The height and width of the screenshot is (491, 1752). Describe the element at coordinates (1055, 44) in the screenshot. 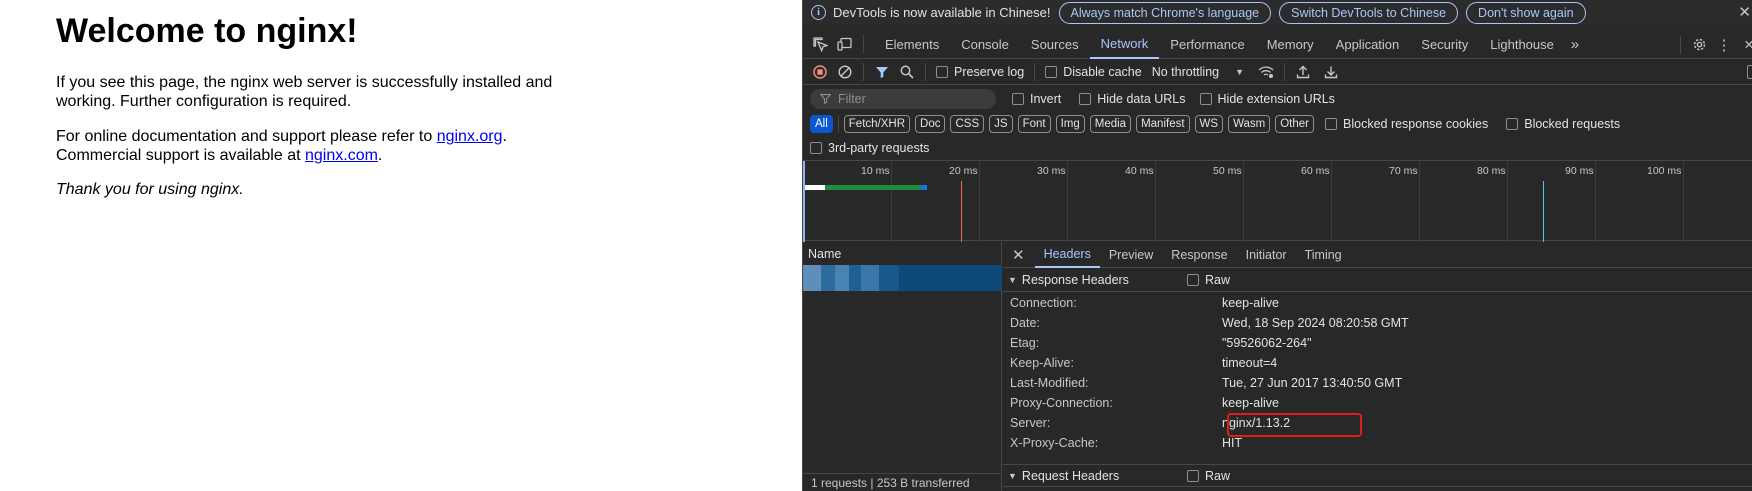

I see `tab-sources: Sources` at that location.